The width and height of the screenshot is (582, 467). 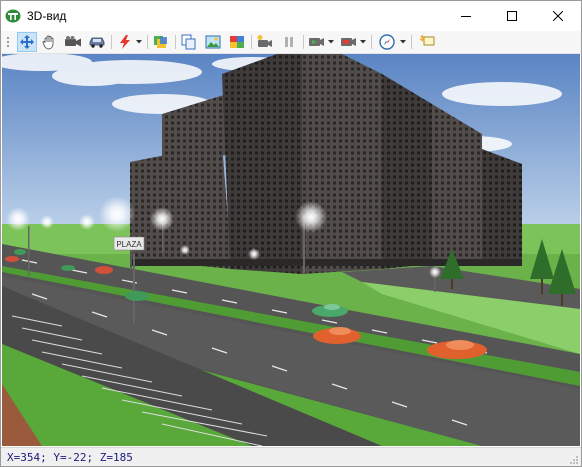 I want to click on move-arrows-icon, so click(x=27, y=42).